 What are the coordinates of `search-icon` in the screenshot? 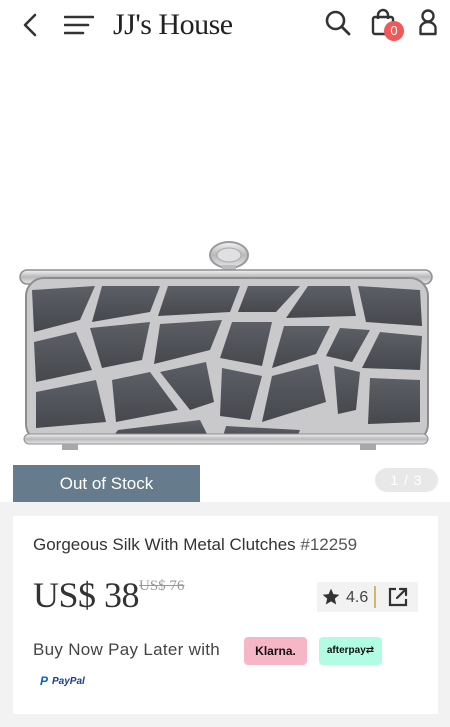 It's located at (338, 23).